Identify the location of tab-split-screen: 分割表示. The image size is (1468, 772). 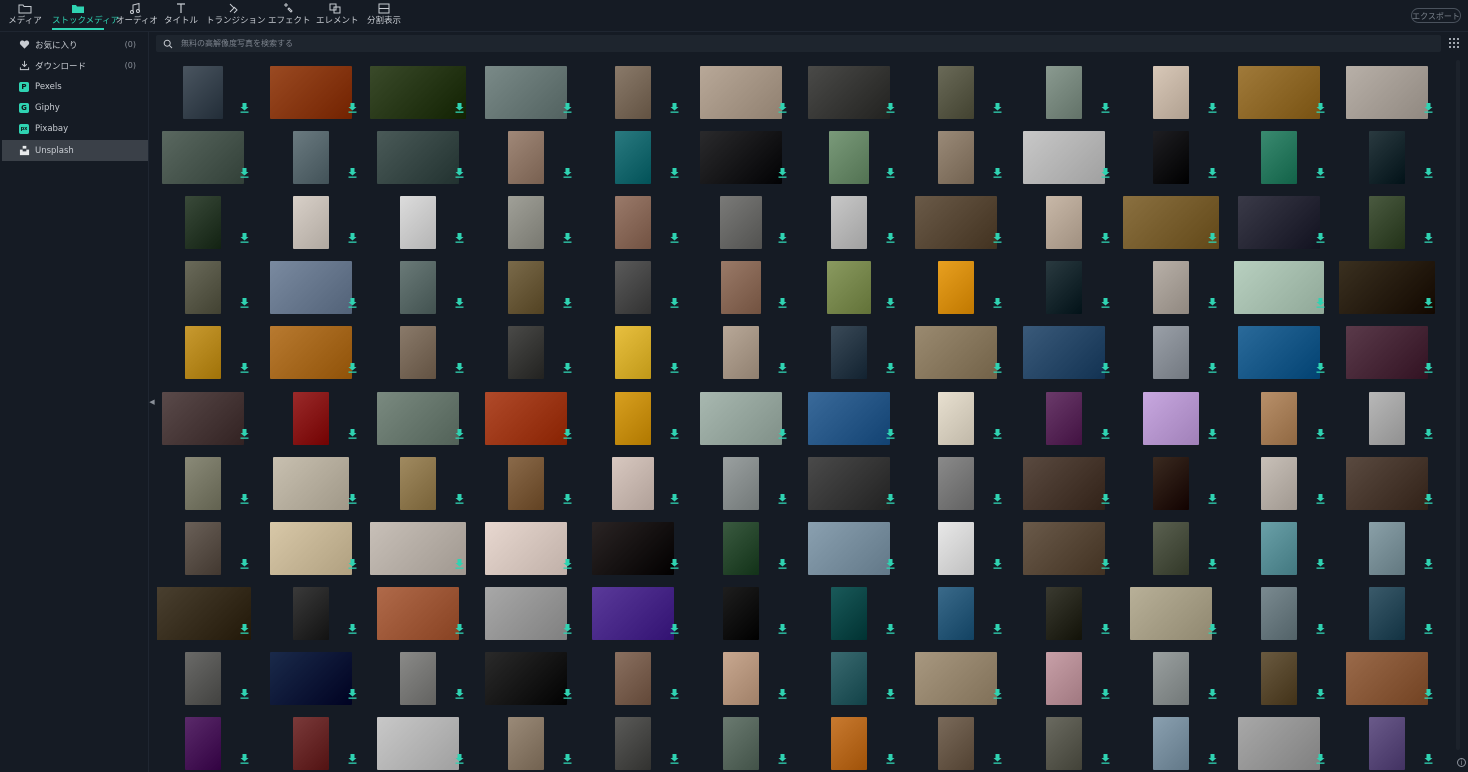
(384, 15).